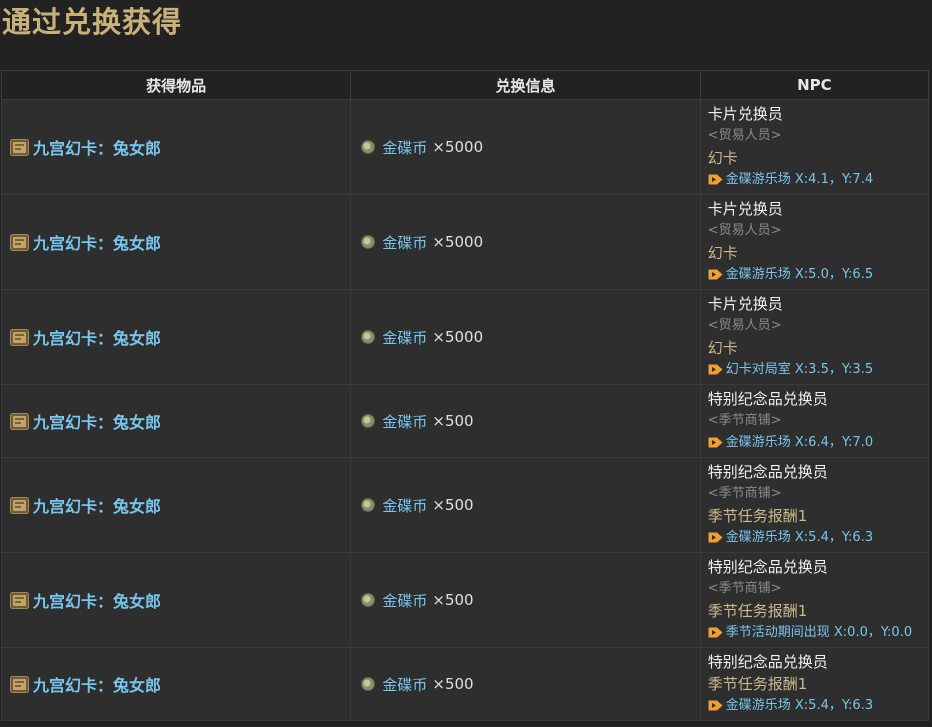 This screenshot has height=727, width=932. Describe the element at coordinates (799, 274) in the screenshot. I see `npc-location-text: 金碟游乐场 X:5.0，Y:6.5` at that location.